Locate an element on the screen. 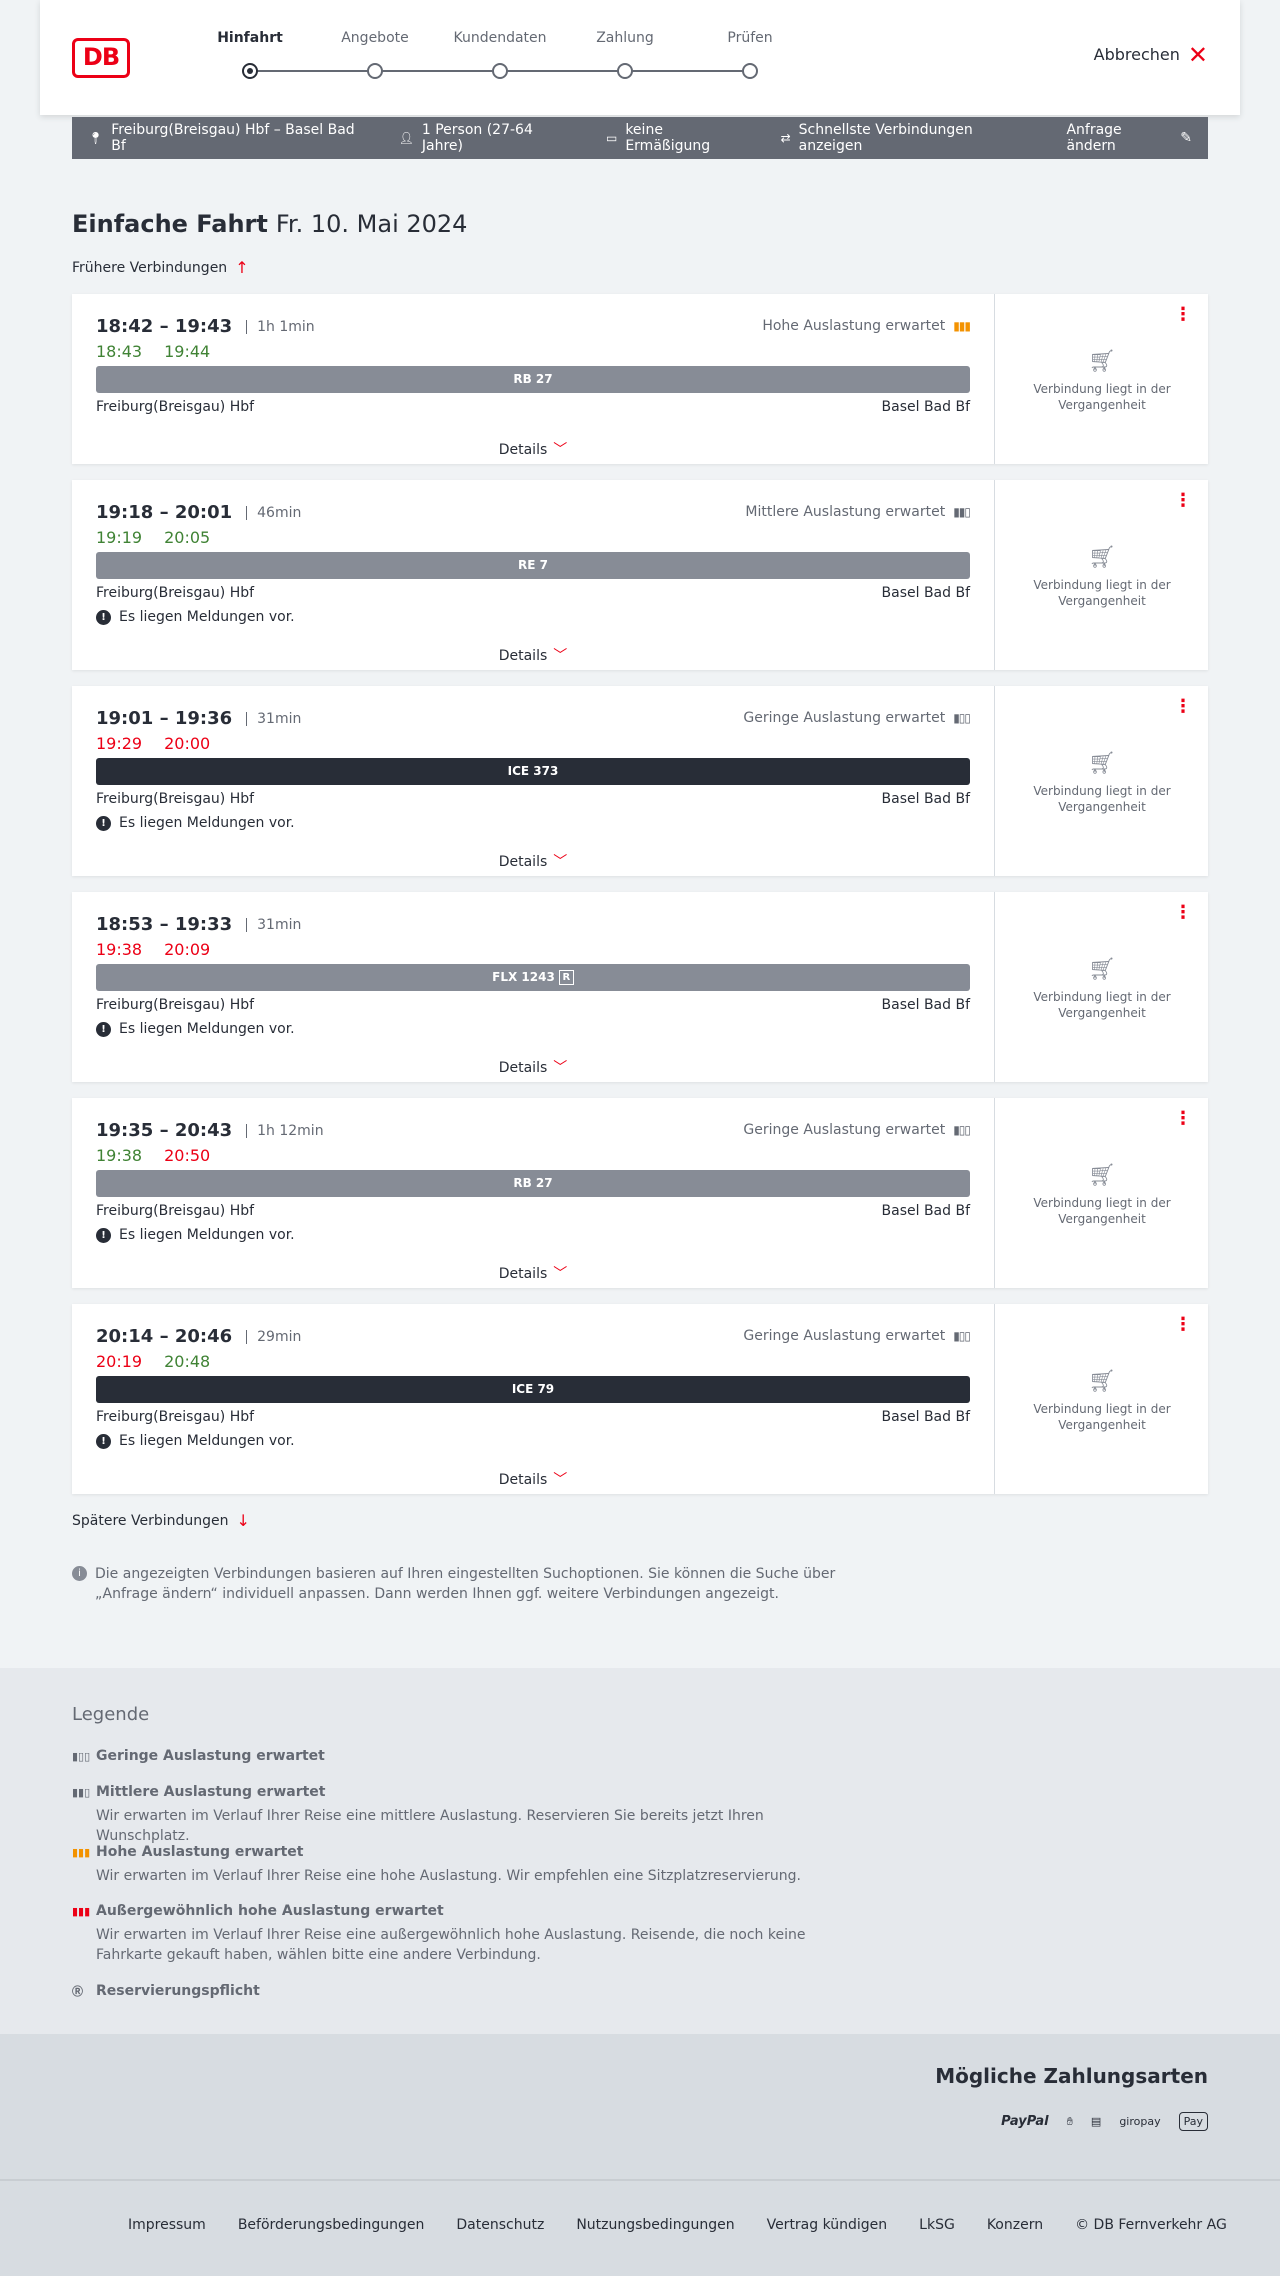  card-icon: ▭ is located at coordinates (611, 138).